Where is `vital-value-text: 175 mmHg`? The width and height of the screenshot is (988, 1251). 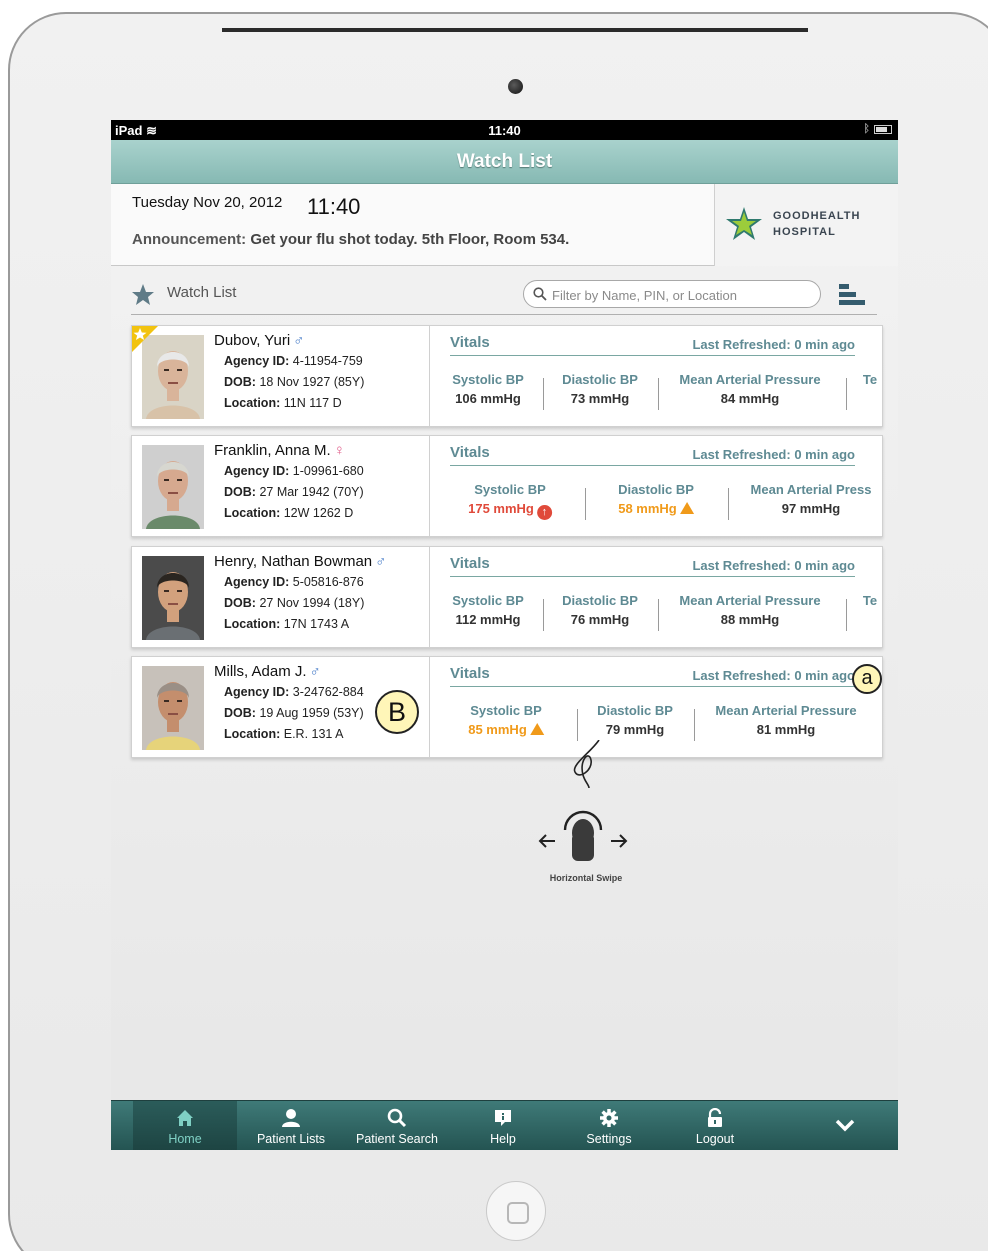
vital-value-text: 175 mmHg is located at coordinates (501, 508).